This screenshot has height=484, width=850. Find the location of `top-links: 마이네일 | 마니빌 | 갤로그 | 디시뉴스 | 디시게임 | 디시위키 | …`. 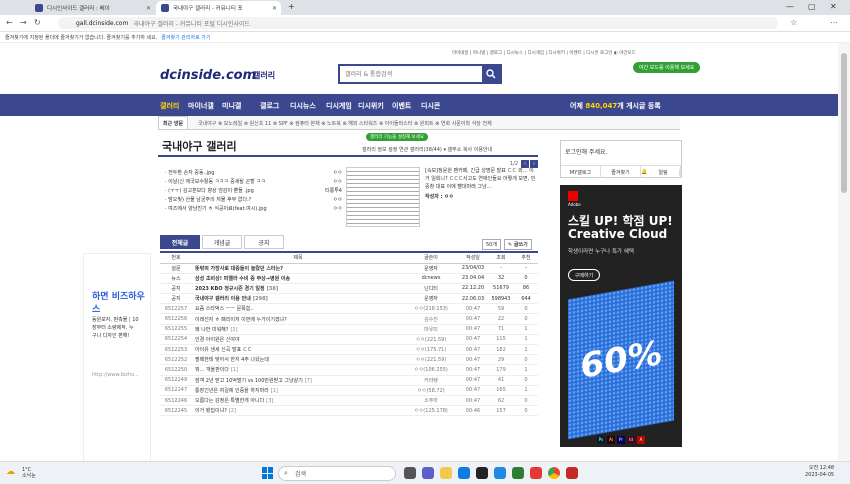

top-links: 마이네일 | 마니빌 | 갤로그 | 디시뉴스 | 디시게임 | 디시위키 | … is located at coordinates (544, 53).